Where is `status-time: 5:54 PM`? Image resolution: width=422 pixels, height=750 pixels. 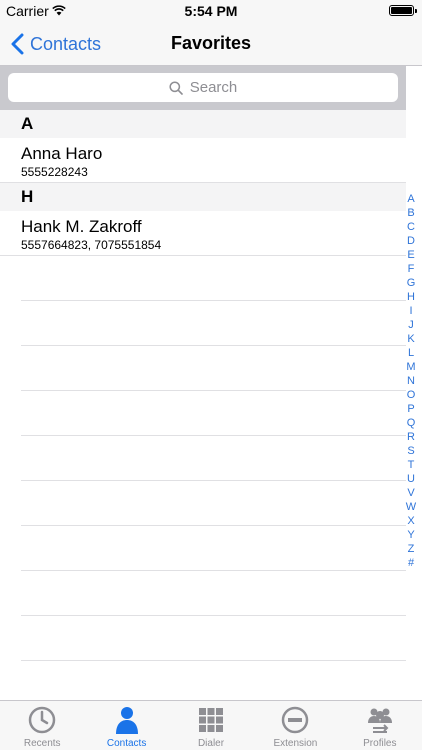
status-time: 5:54 PM is located at coordinates (211, 11).